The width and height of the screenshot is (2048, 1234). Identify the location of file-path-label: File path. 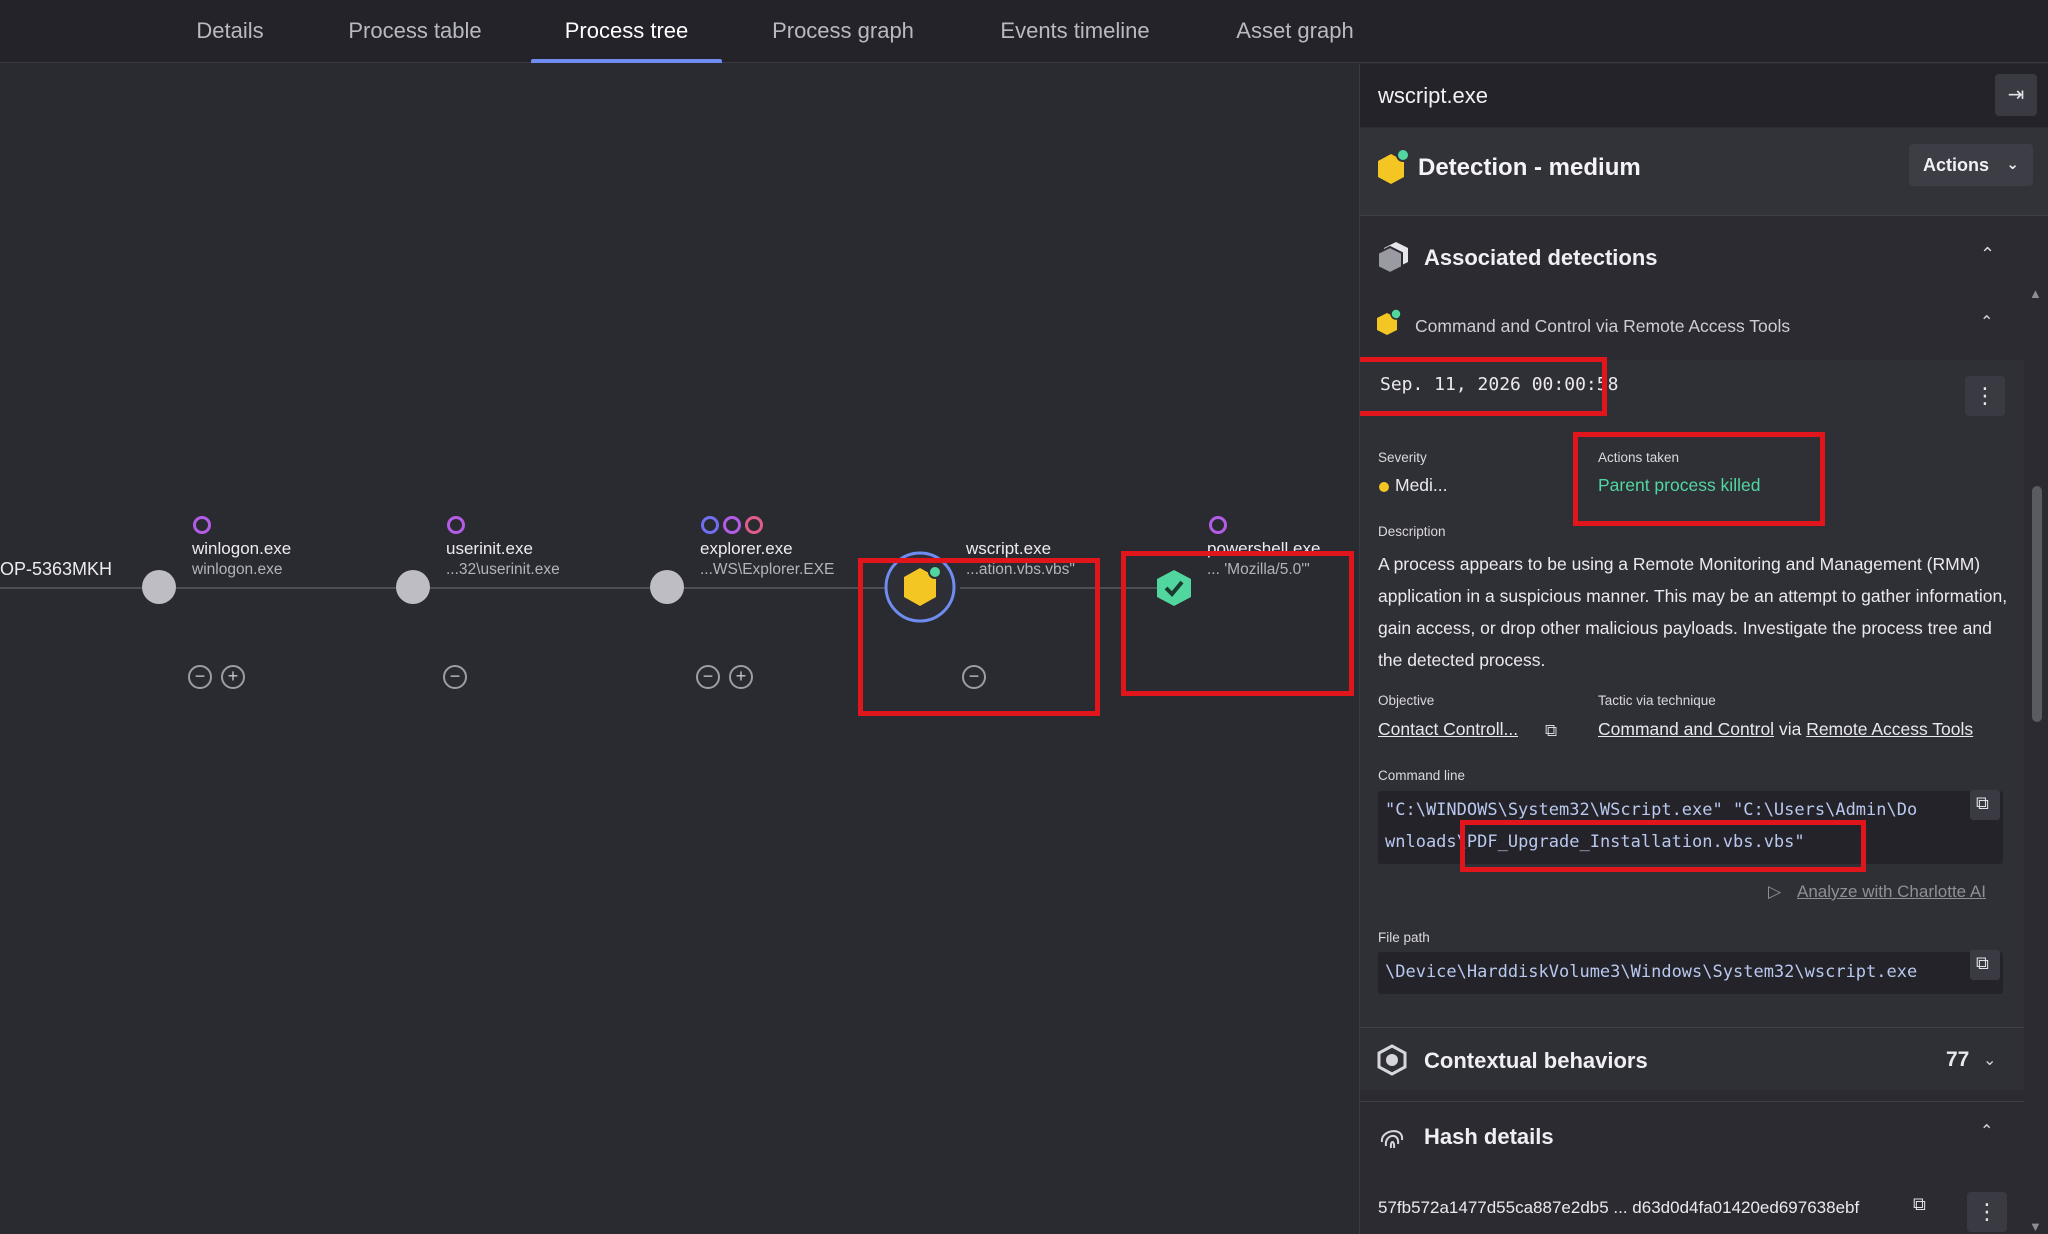
(1404, 937).